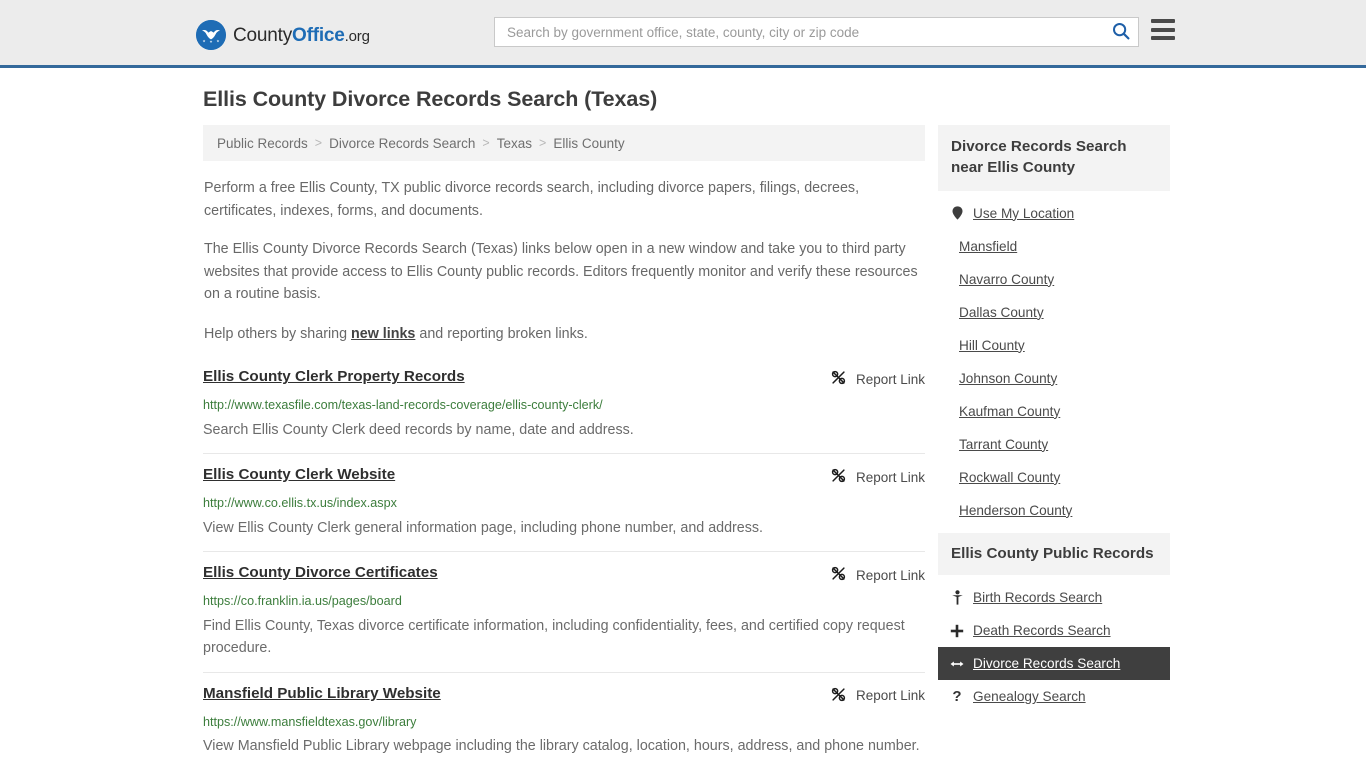 Image resolution: width=1366 pixels, height=768 pixels. I want to click on logo-text-office: Office, so click(318, 35).